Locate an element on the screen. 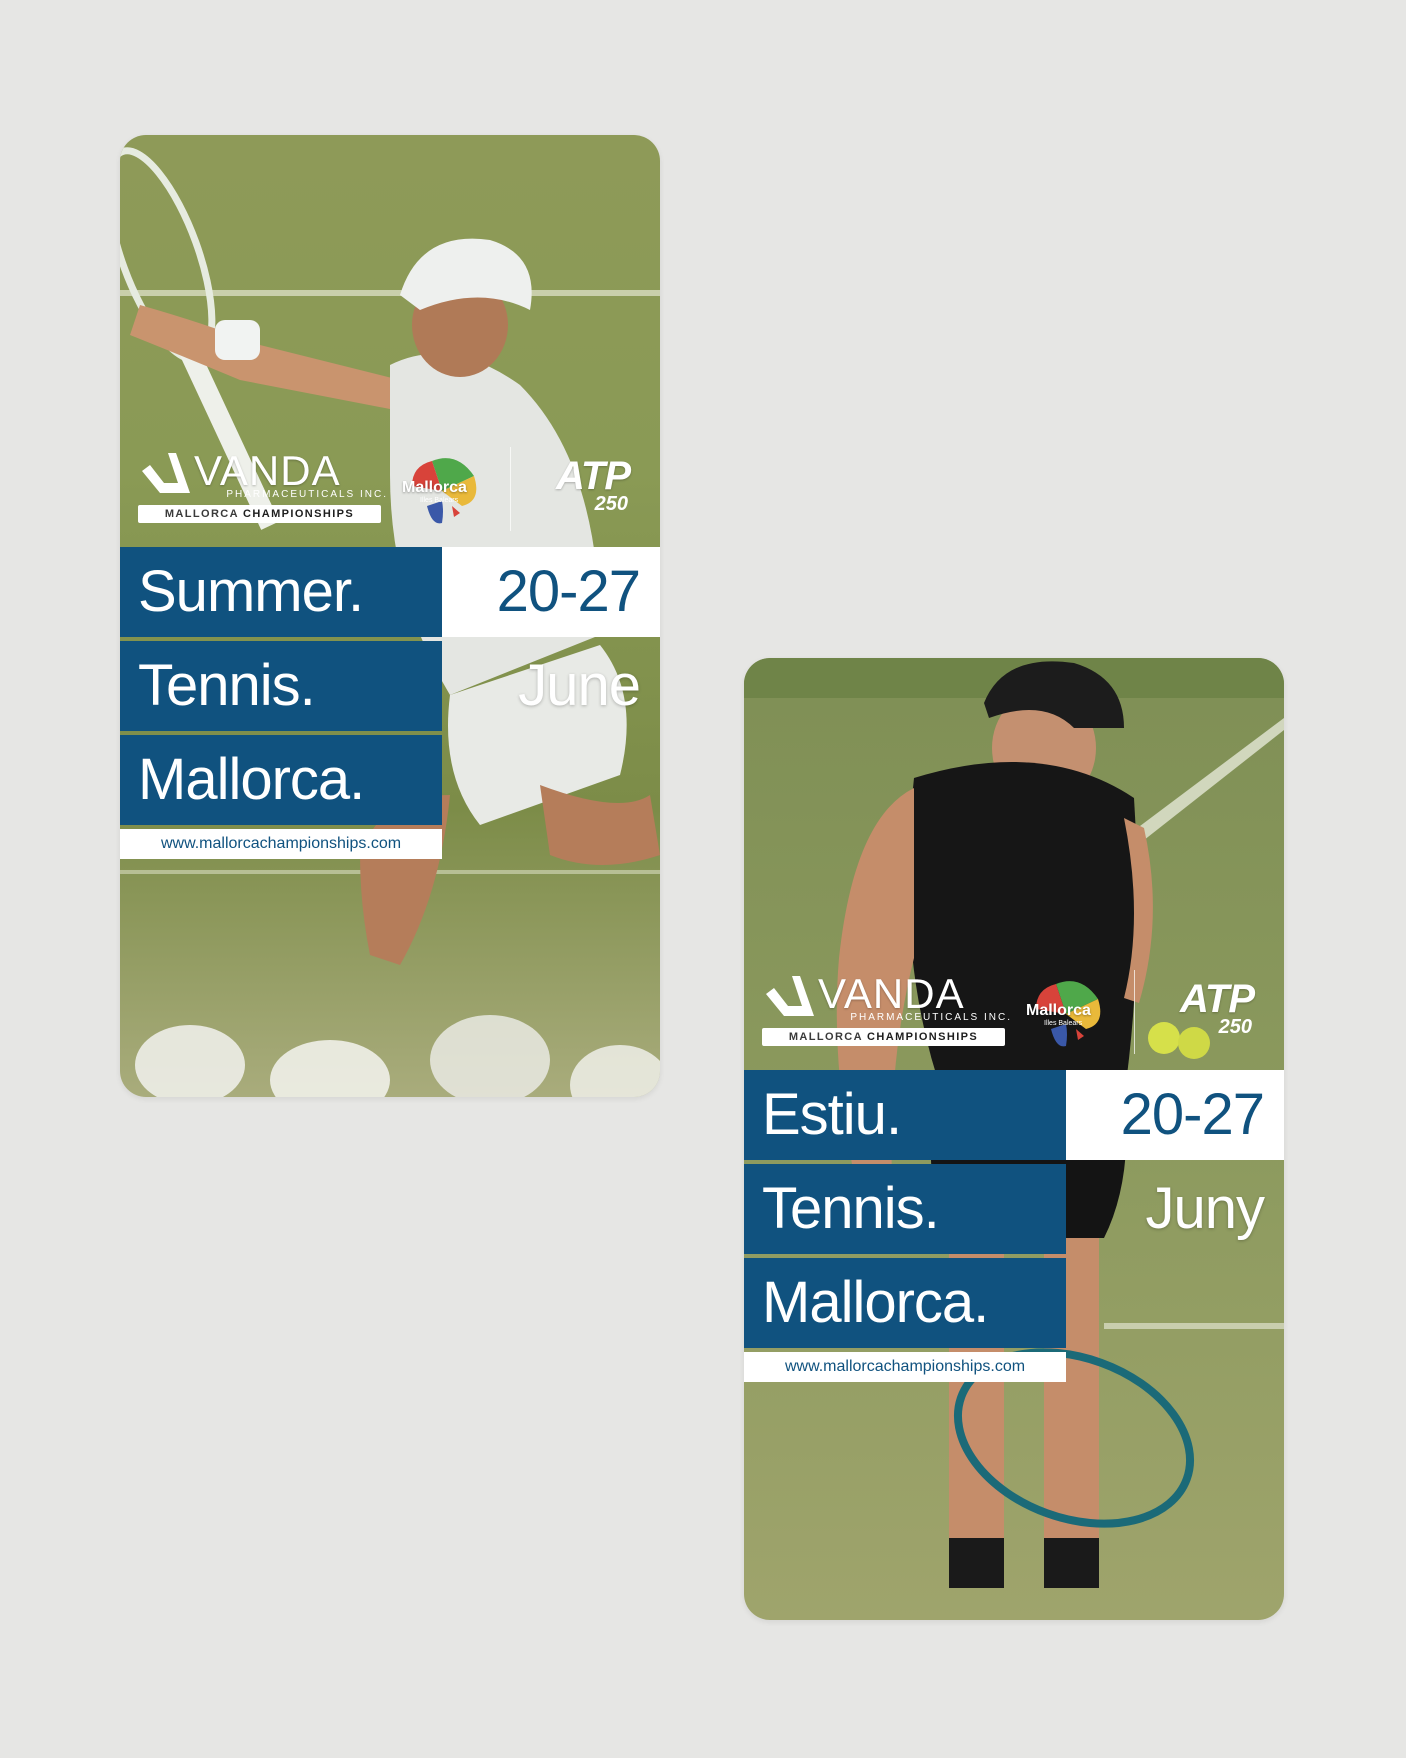 This screenshot has height=1758, width=1406. headline-row-2: Tennis. June is located at coordinates (390, 686).